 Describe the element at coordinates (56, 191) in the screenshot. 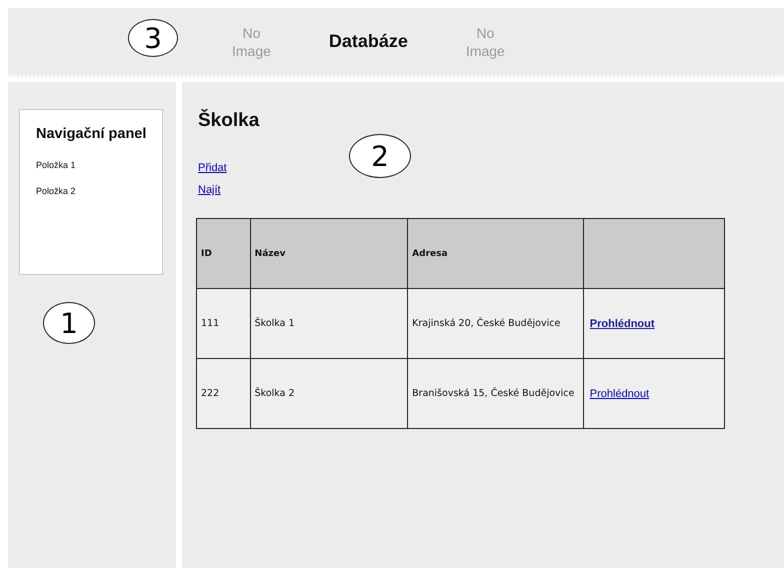

I see `nav-item: Položka 2` at that location.